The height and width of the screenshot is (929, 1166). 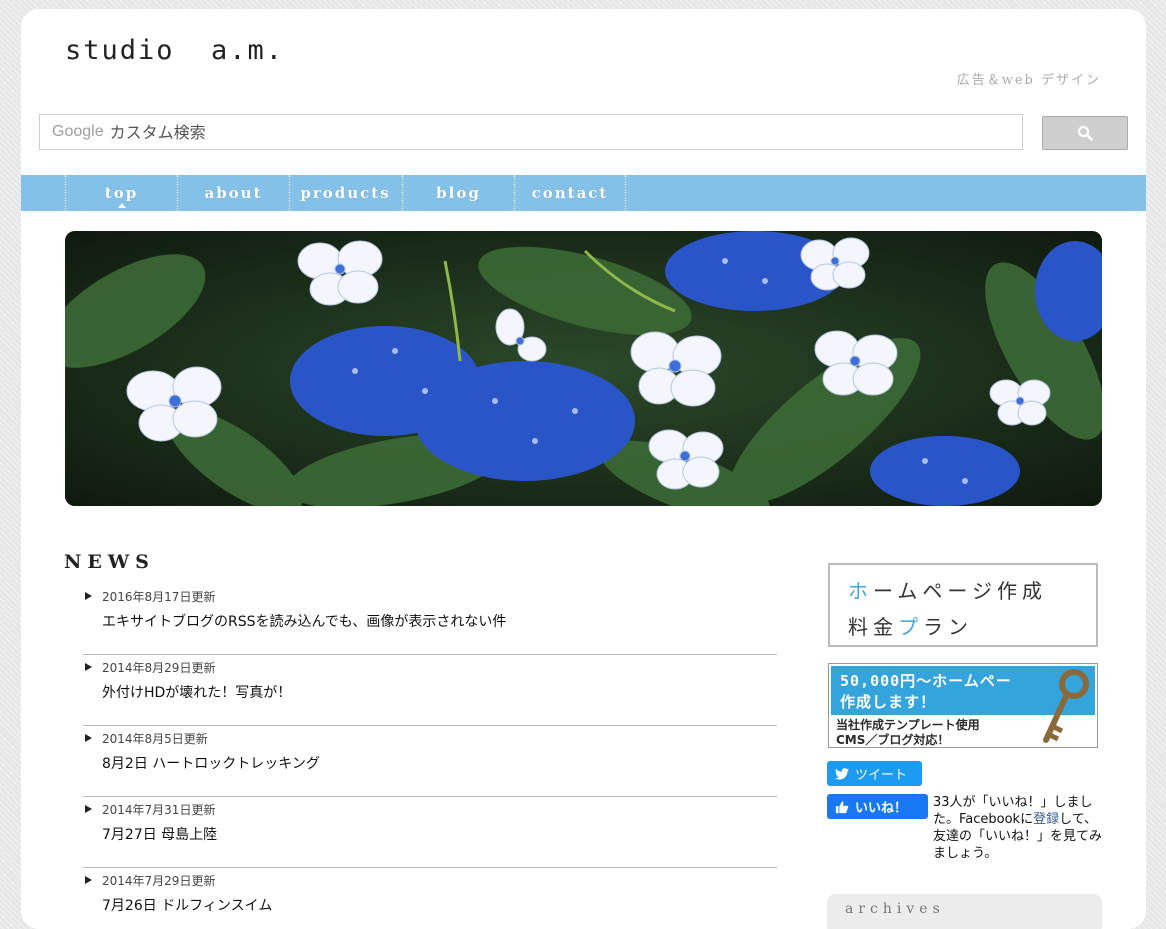 What do you see at coordinates (881, 775) in the screenshot?
I see `tweet-label: ツイート` at bounding box center [881, 775].